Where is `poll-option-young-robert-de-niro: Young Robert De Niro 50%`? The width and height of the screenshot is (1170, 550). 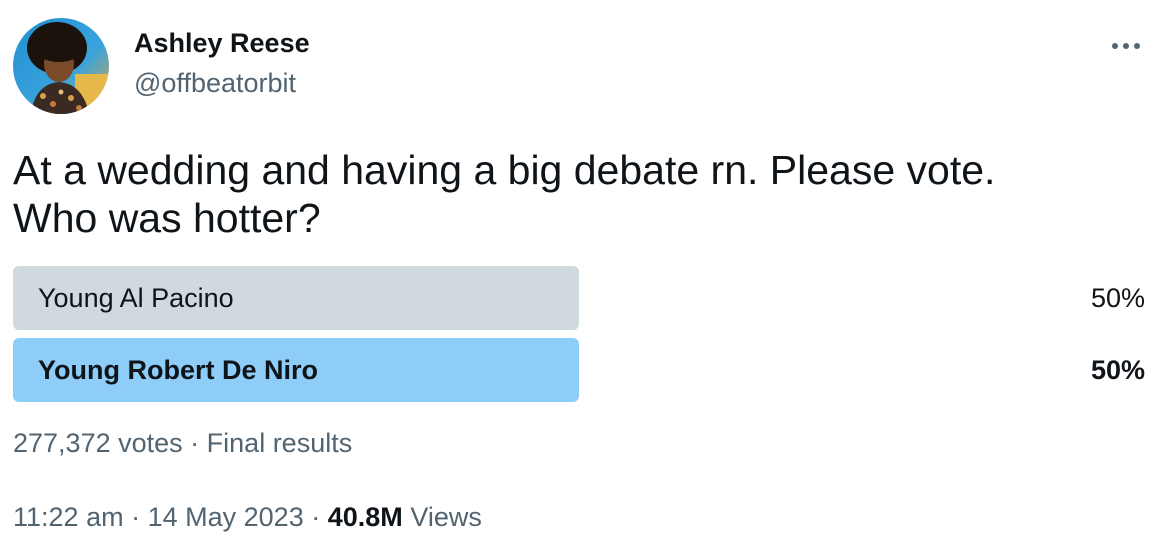
poll-option-young-robert-de-niro: Young Robert De Niro 50% is located at coordinates (579, 370).